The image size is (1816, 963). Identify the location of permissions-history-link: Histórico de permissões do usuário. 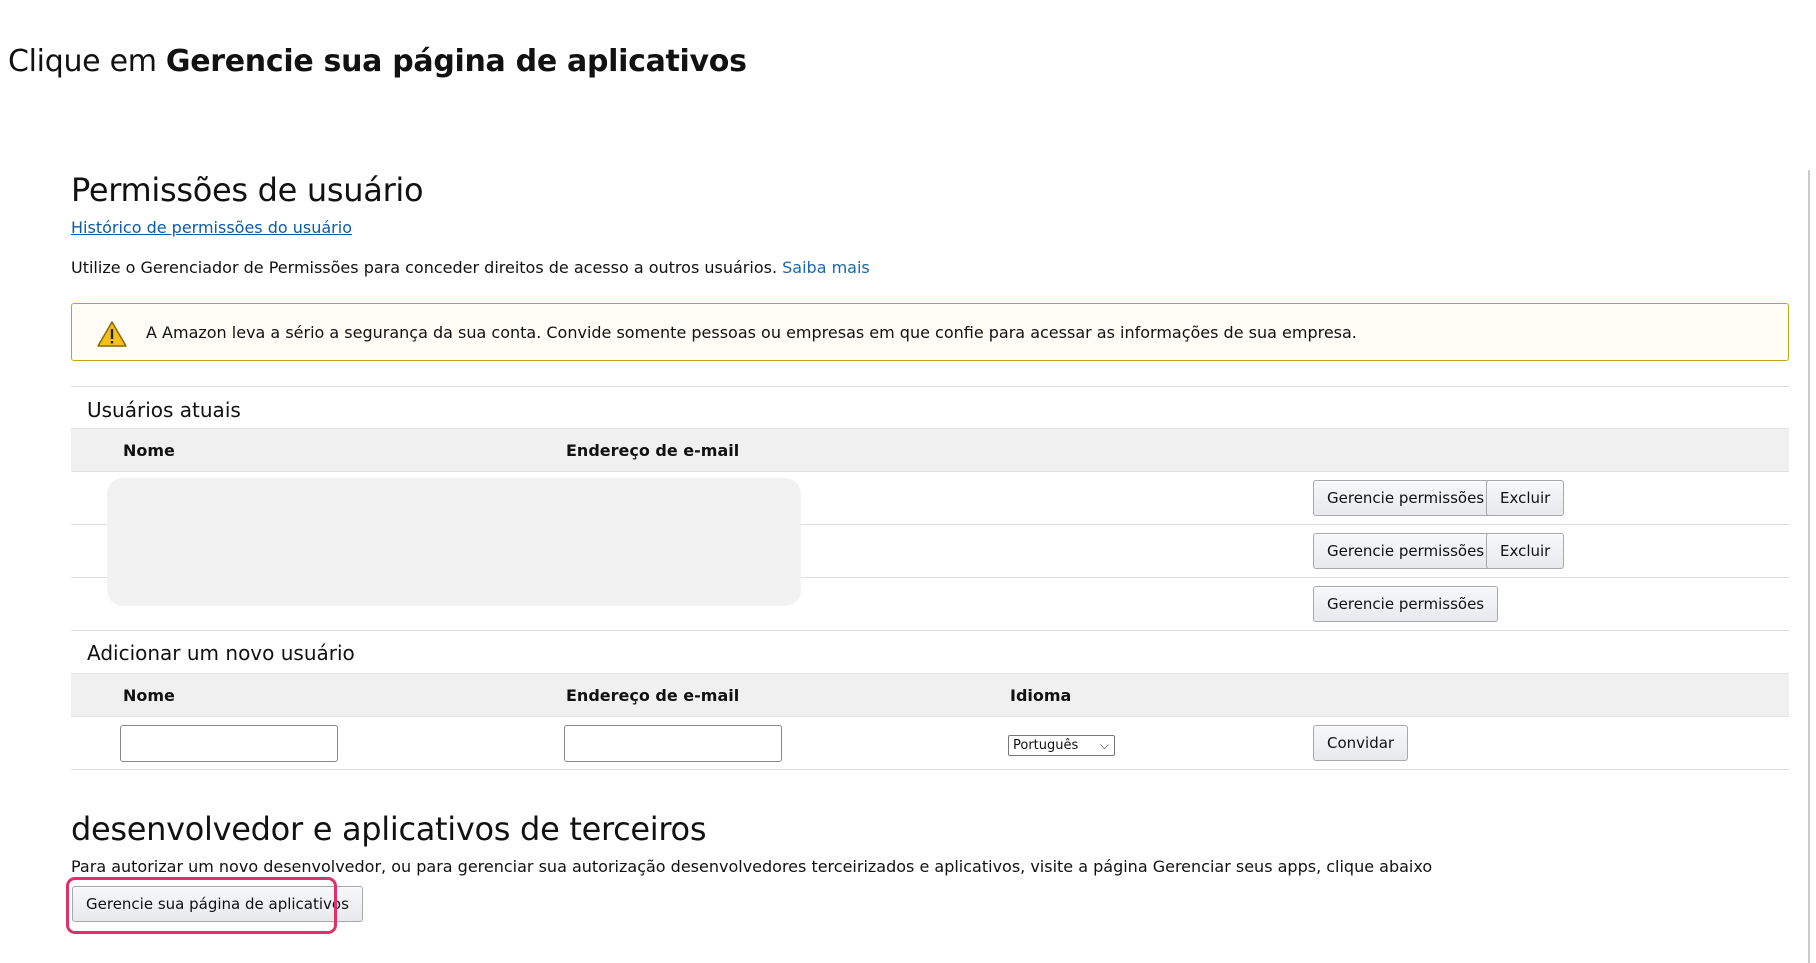
(211, 227).